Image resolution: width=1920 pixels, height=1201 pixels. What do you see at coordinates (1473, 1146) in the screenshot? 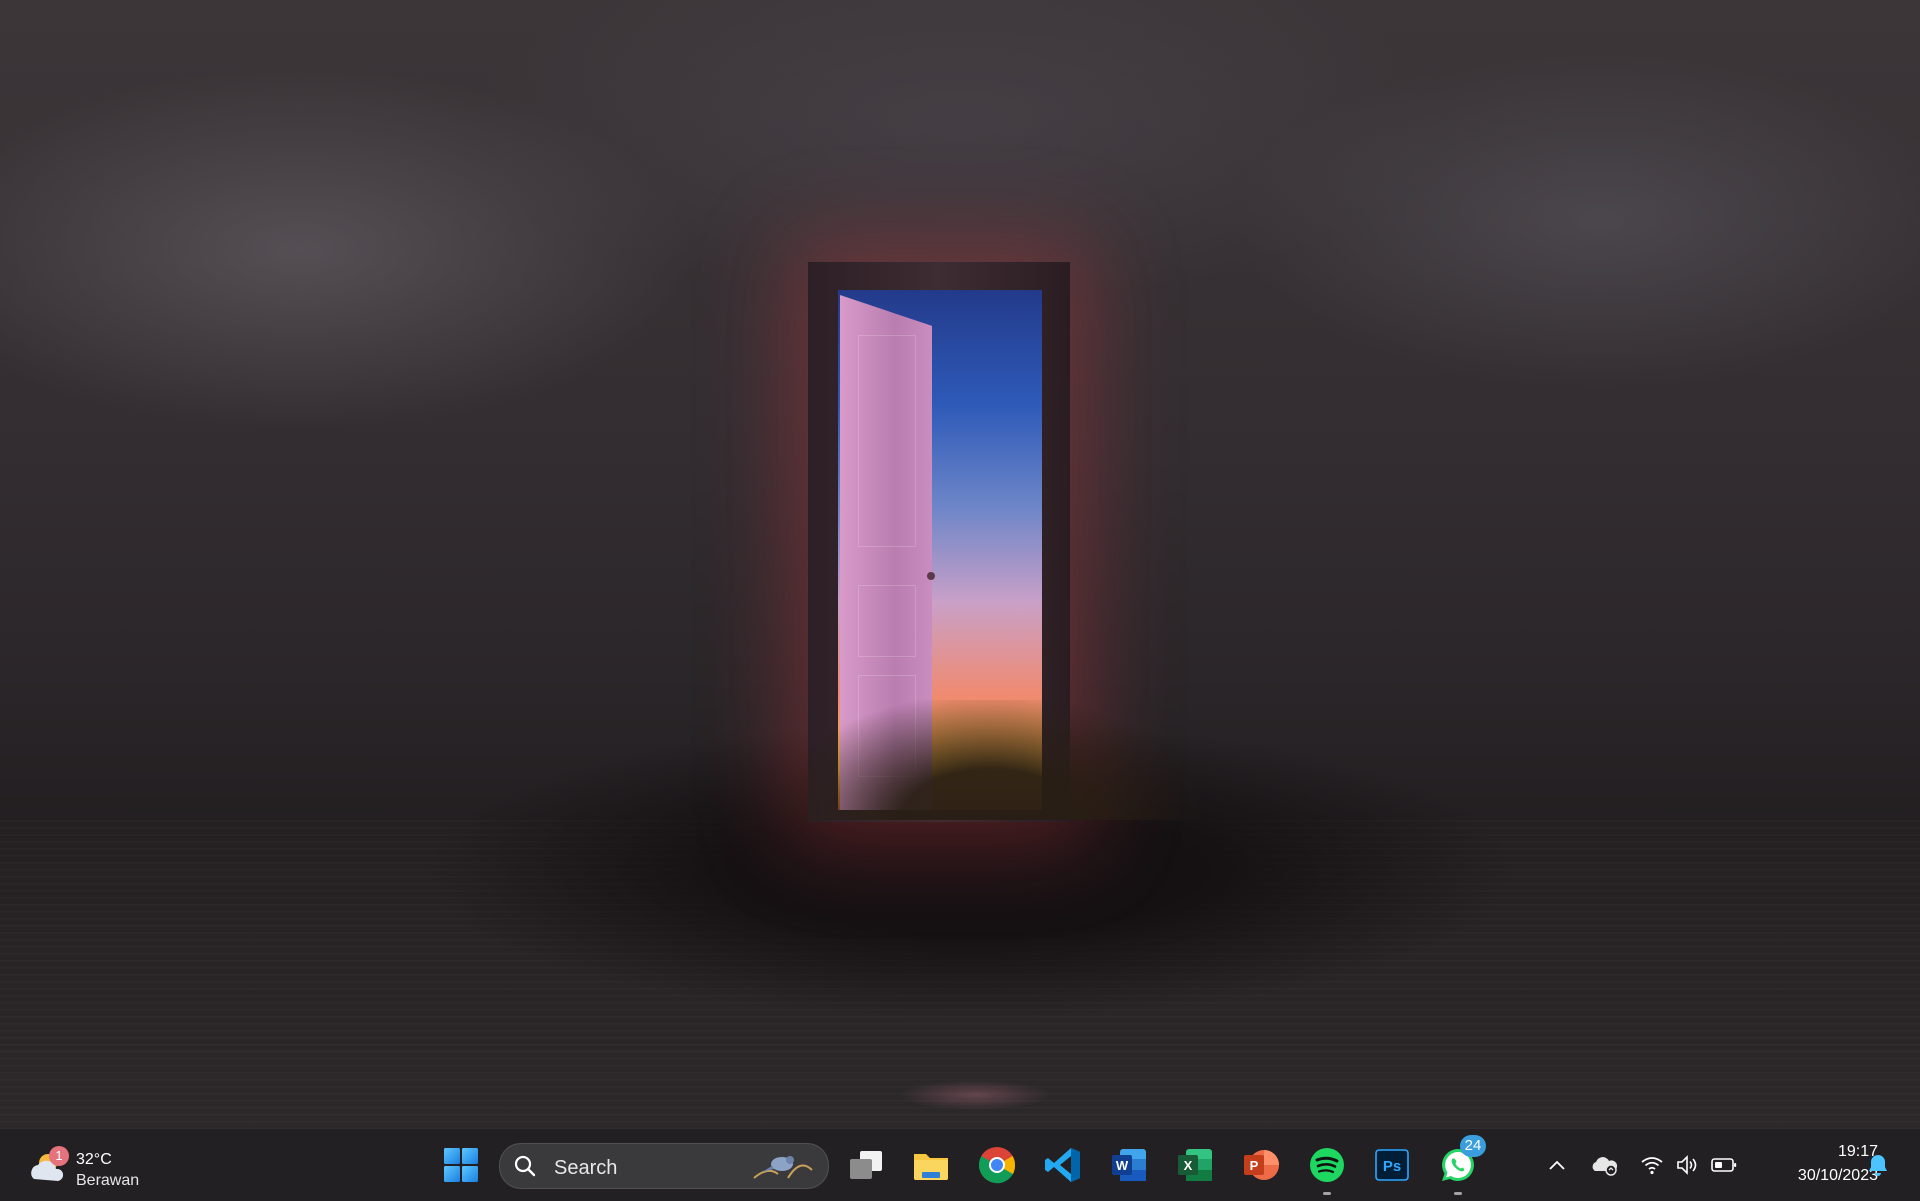
I see `whatsapp-unread-badge: 24` at bounding box center [1473, 1146].